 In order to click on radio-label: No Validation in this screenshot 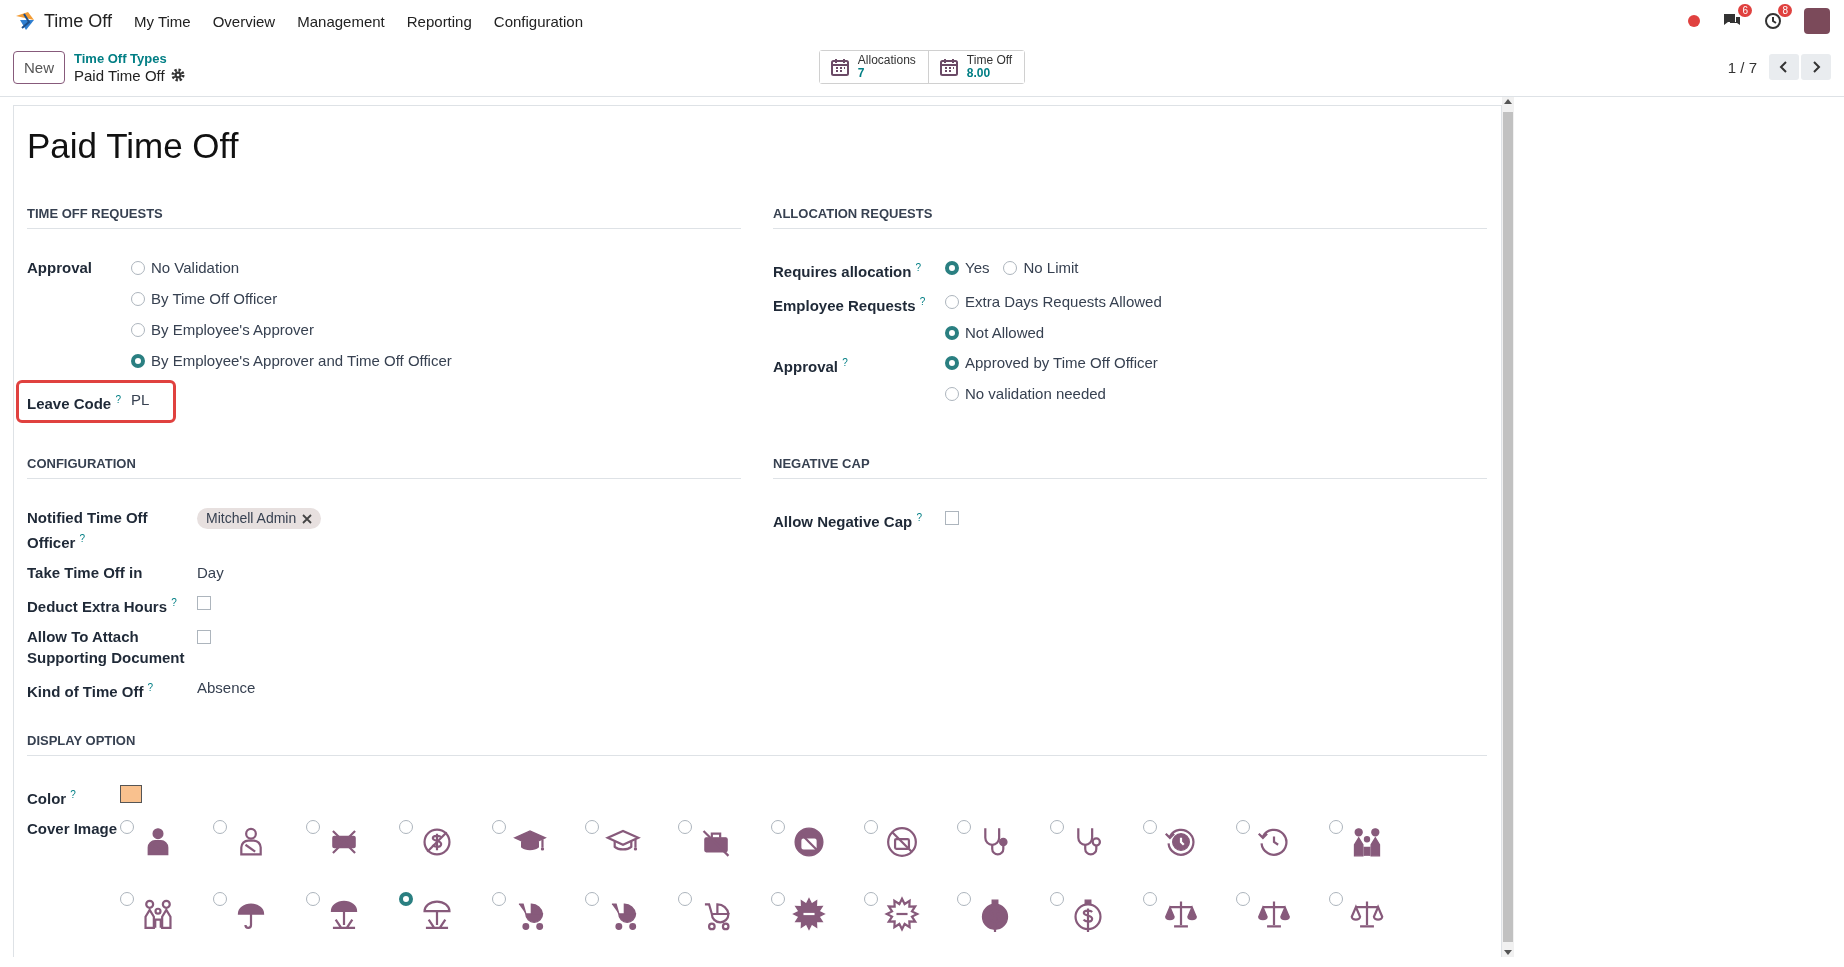, I will do `click(195, 267)`.